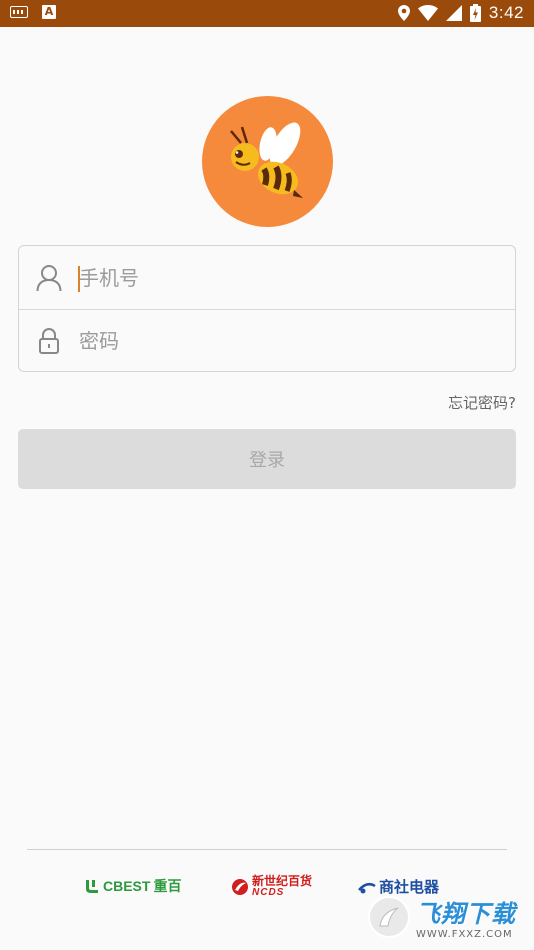 This screenshot has width=534, height=950. I want to click on lock-icon, so click(49, 341).